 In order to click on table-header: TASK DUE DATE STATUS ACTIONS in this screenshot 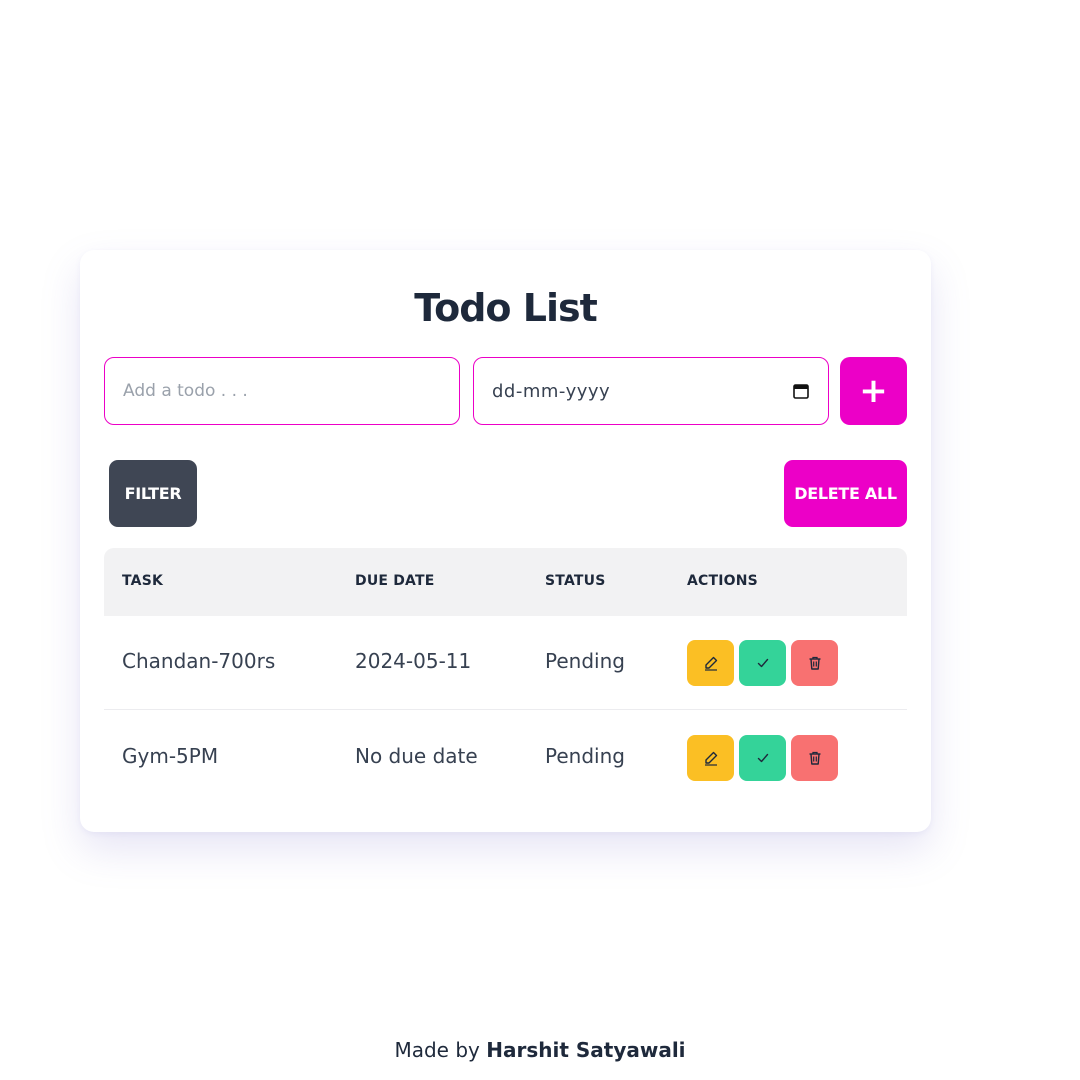, I will do `click(505, 582)`.